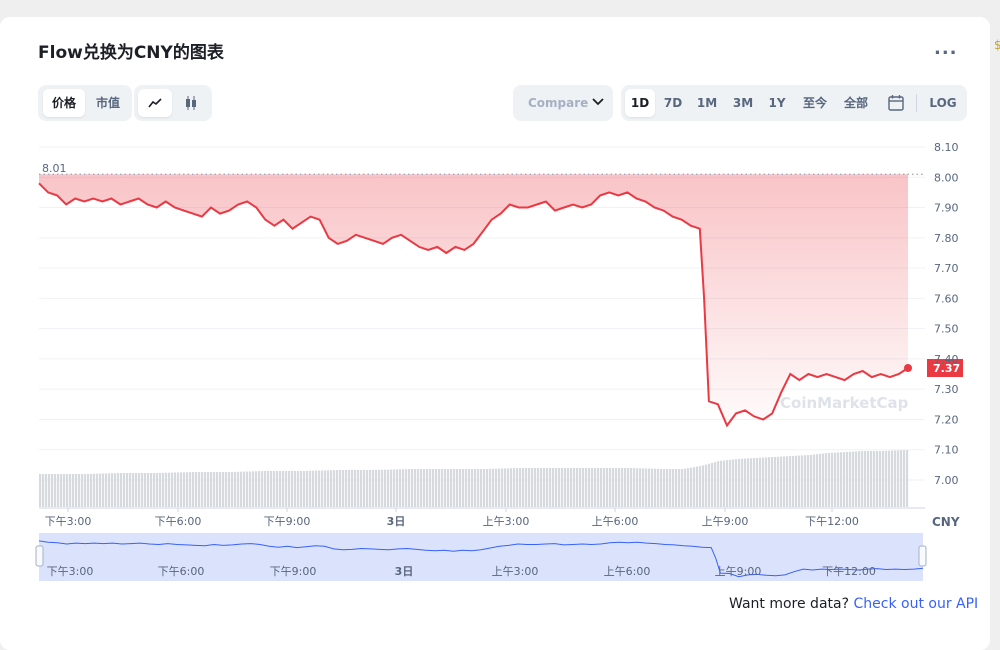 The image size is (1000, 650). What do you see at coordinates (946, 480) in the screenshot?
I see `y-tick-label: 7.00` at bounding box center [946, 480].